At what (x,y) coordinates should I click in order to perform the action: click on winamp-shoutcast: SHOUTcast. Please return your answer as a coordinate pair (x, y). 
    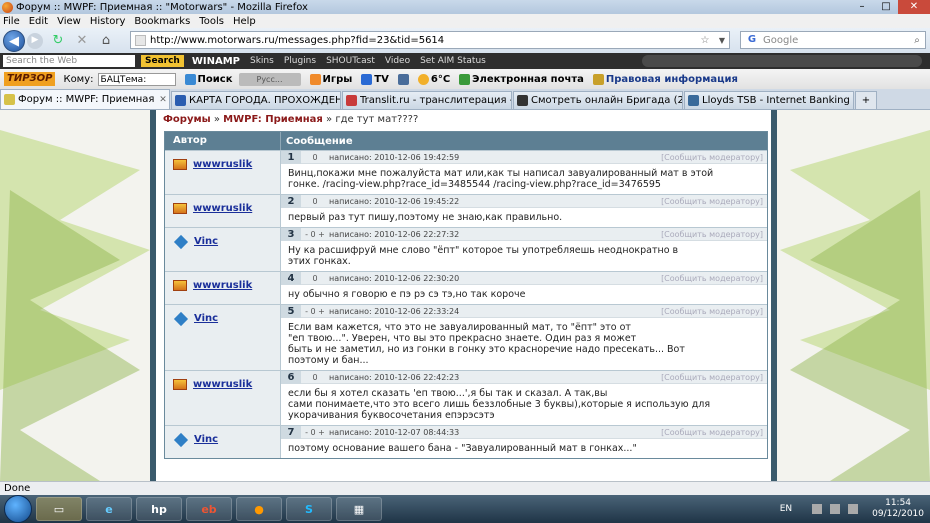
    Looking at the image, I should click on (350, 61).